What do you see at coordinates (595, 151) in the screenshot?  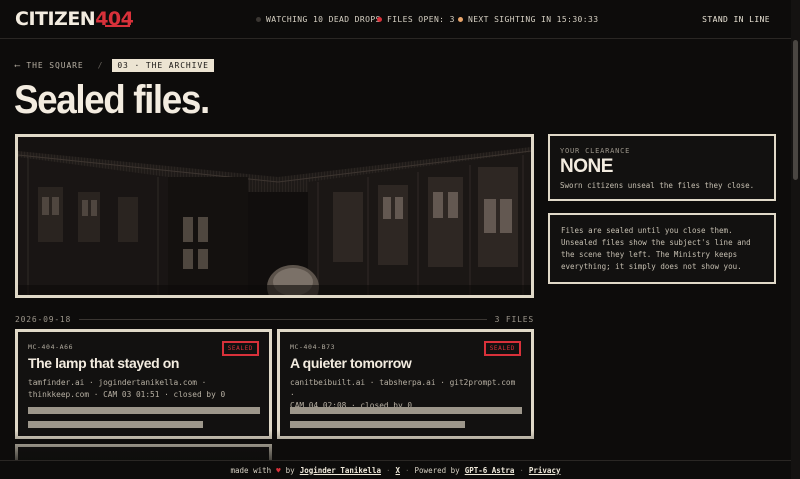 I see `clearance-label: YOUR CLEARANCE` at bounding box center [595, 151].